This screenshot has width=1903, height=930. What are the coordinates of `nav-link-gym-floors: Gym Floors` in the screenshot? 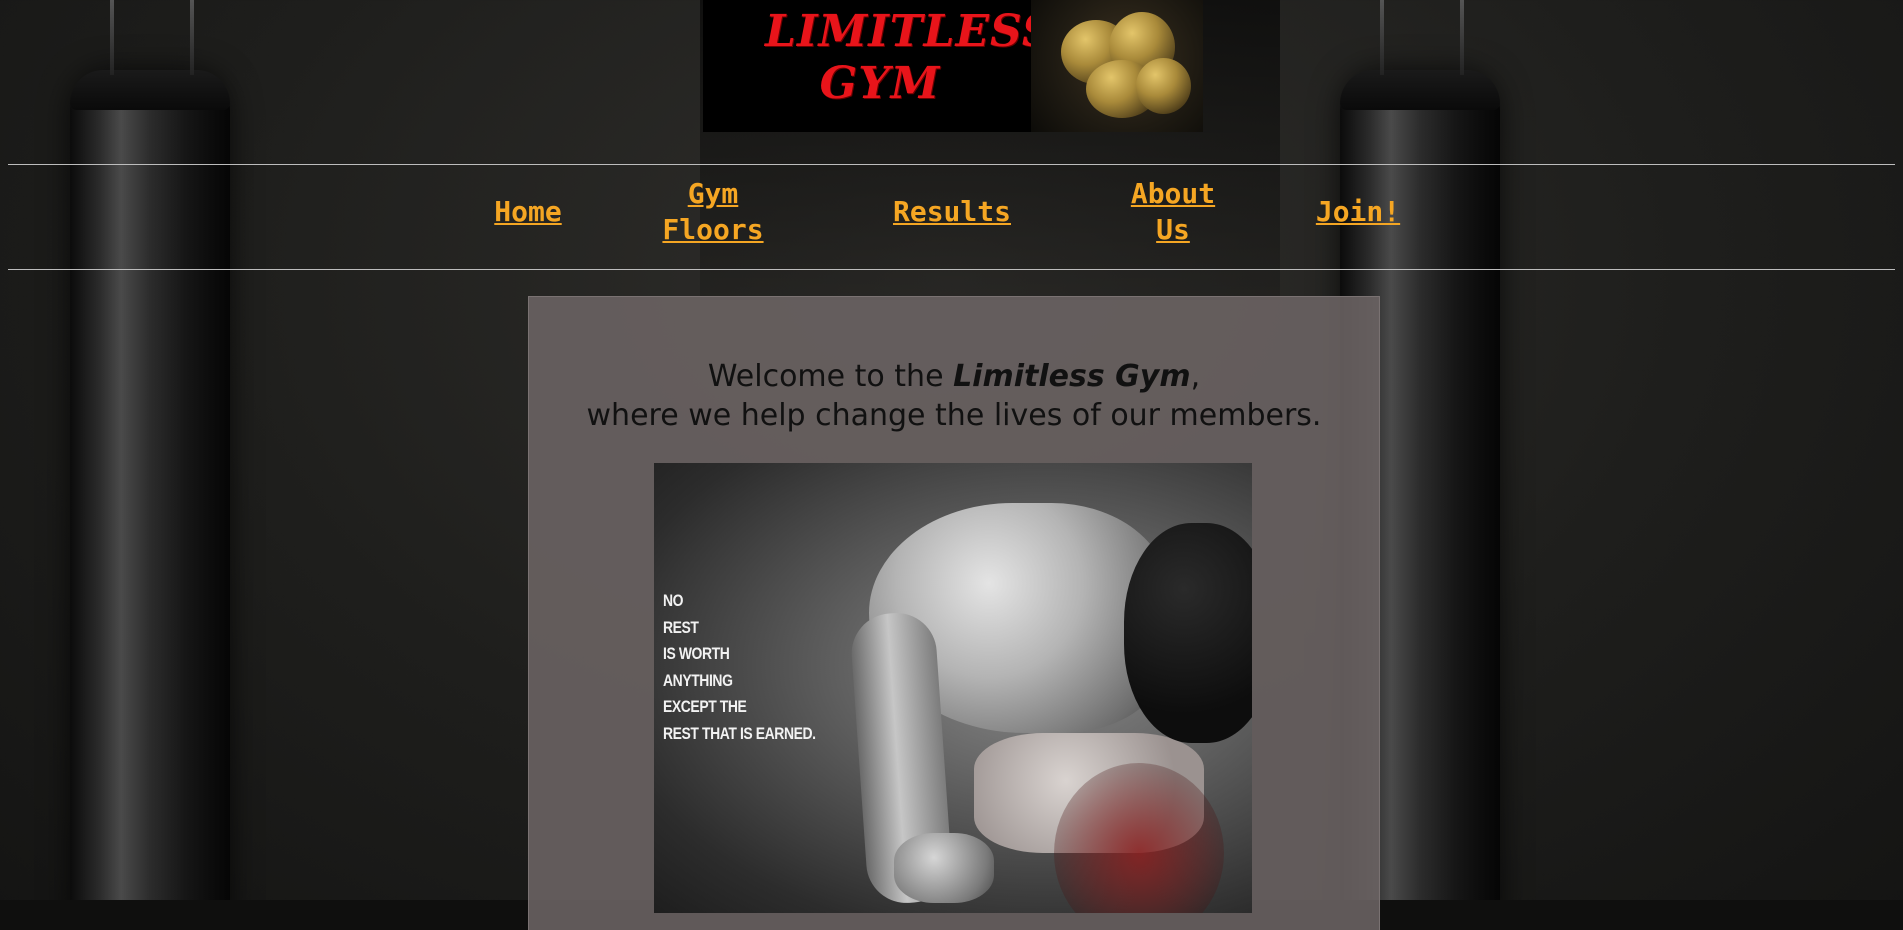 It's located at (713, 212).